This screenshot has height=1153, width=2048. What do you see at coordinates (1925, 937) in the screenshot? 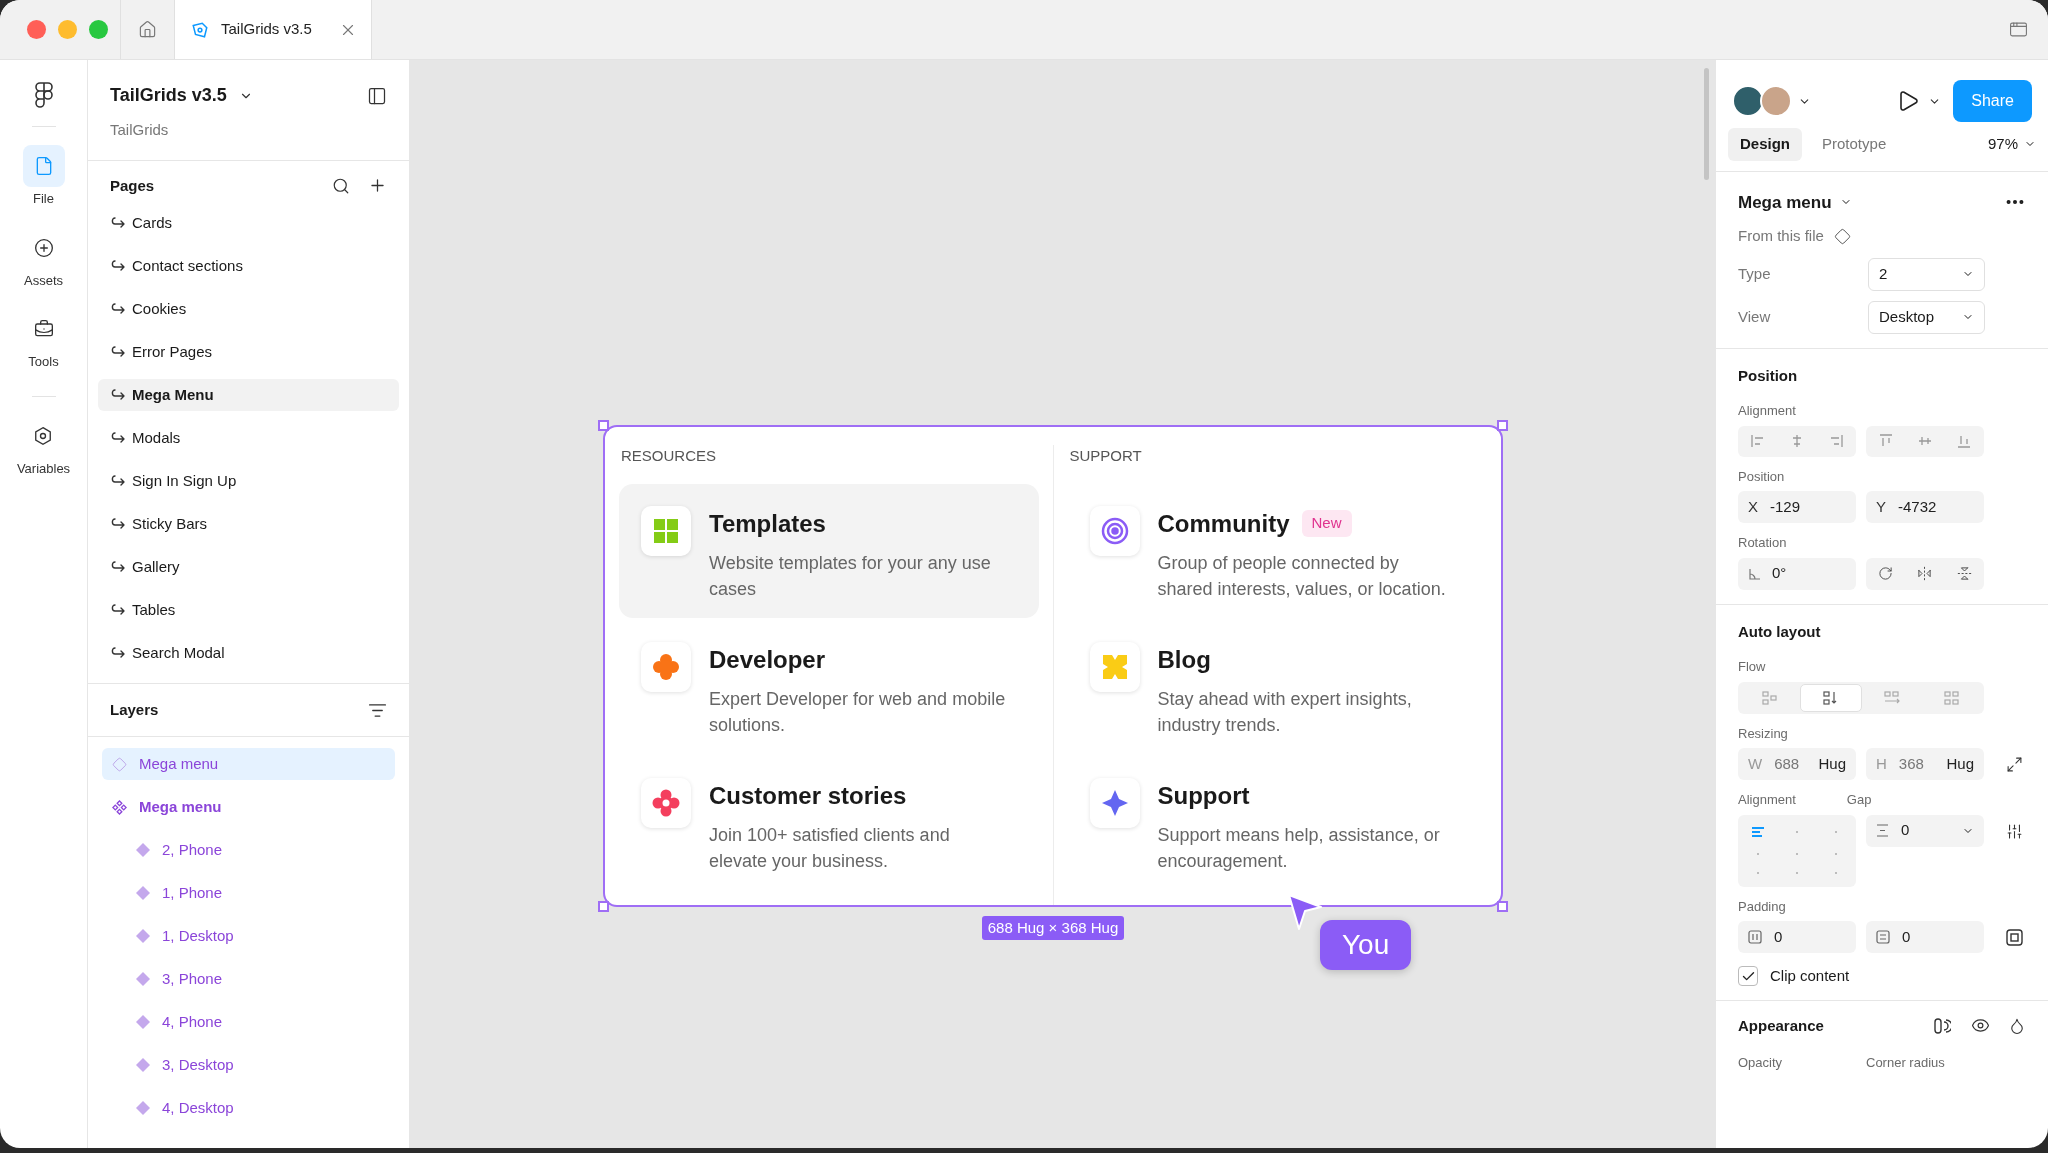
I see `vertical-padding-field: 0` at bounding box center [1925, 937].